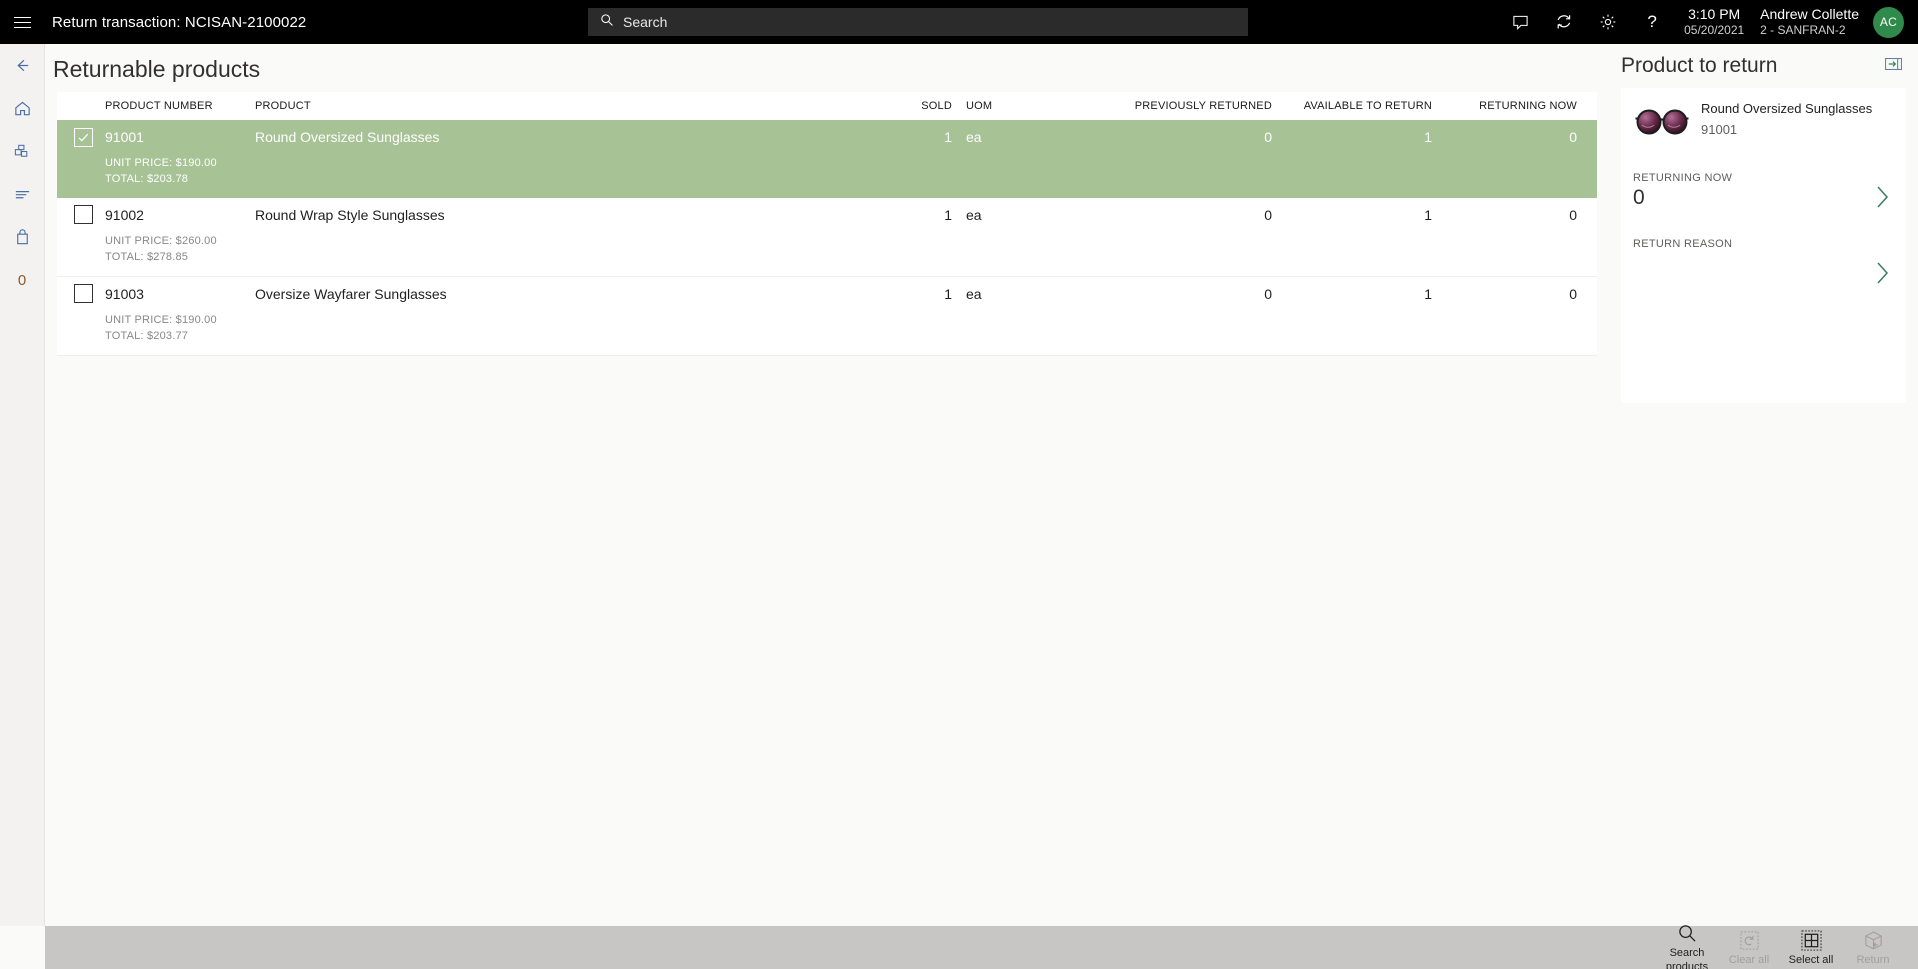 This screenshot has height=969, width=1918. Describe the element at coordinates (918, 22) in the screenshot. I see `global-search-input: Search` at that location.